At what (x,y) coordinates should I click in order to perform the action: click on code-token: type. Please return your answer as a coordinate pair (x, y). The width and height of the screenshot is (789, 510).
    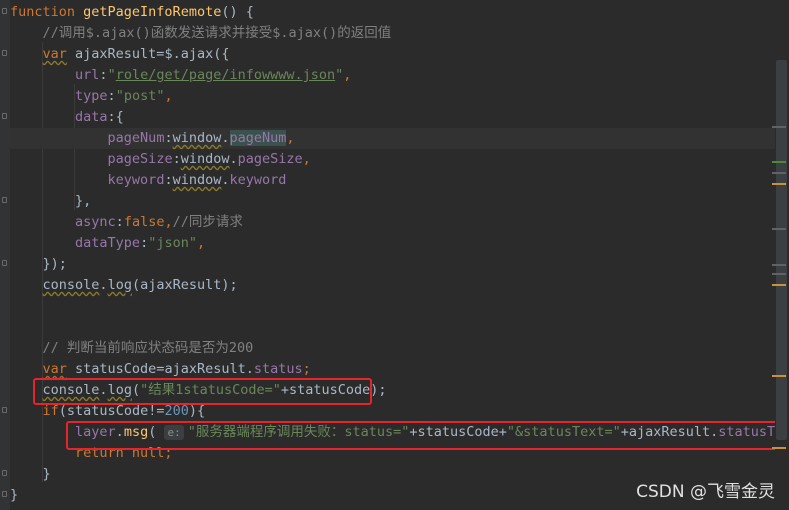
    Looking at the image, I should click on (91, 96).